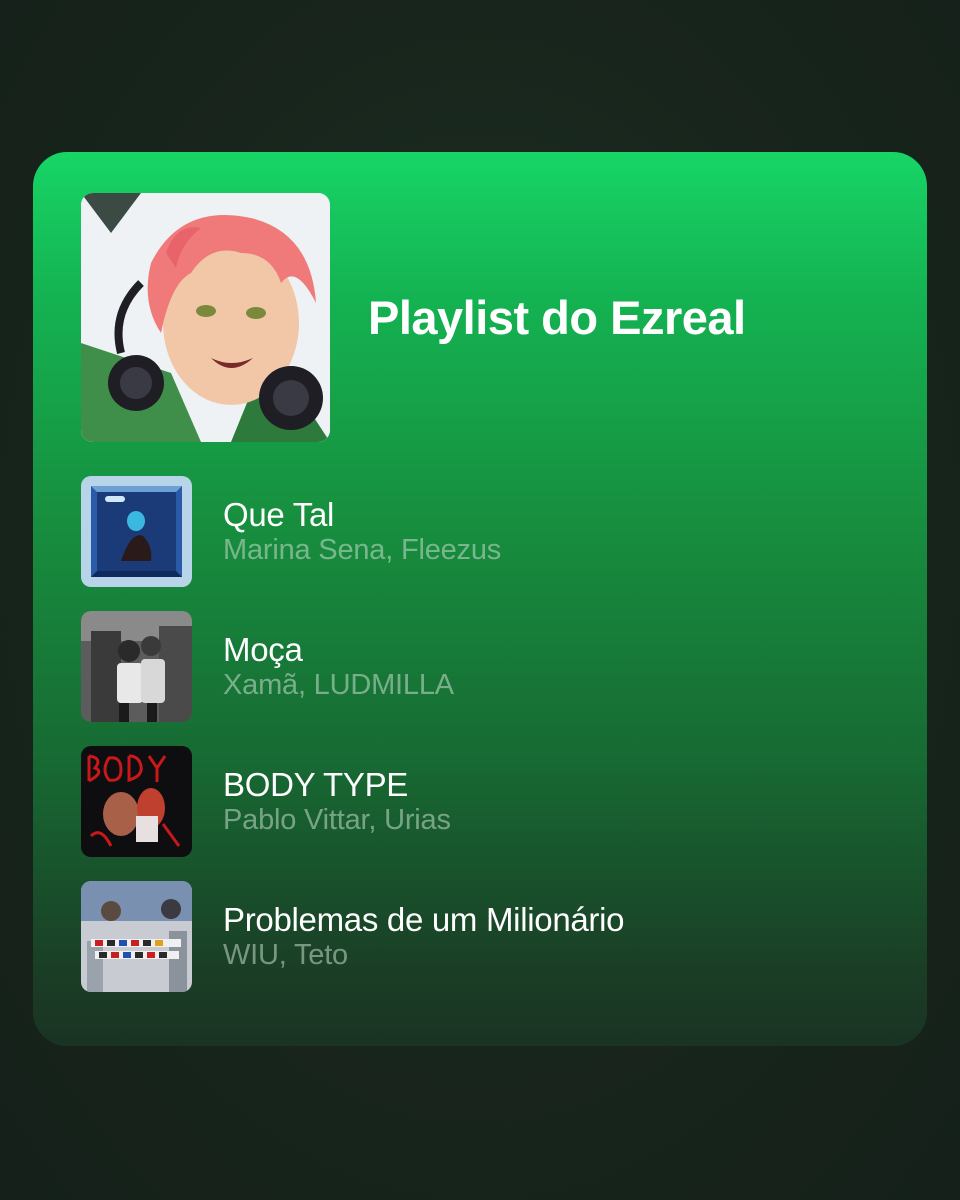 The image size is (960, 1200). I want to click on track-row: Moça Xamã, LUDMILLA, so click(491, 666).